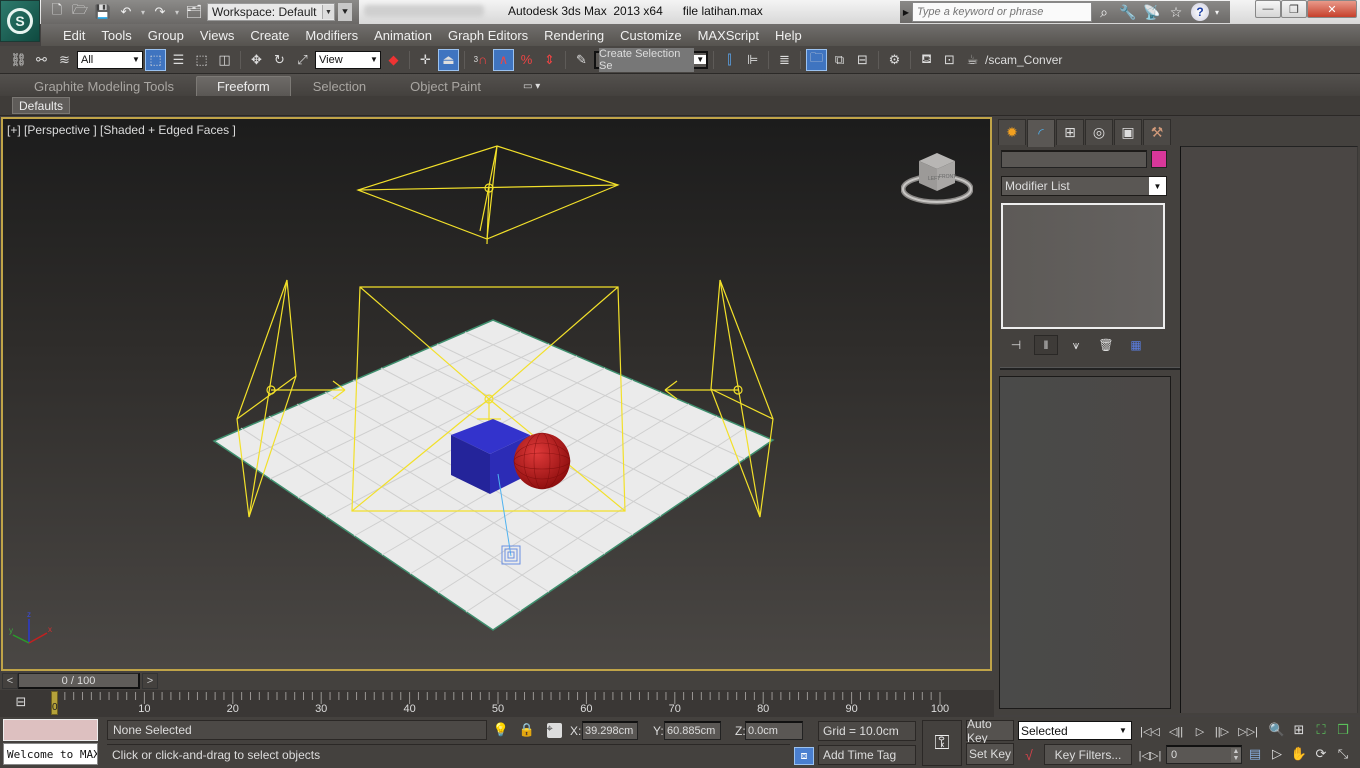 The height and width of the screenshot is (768, 1360). I want to click on adaptive-degradation-icon: ⧈, so click(804, 756).